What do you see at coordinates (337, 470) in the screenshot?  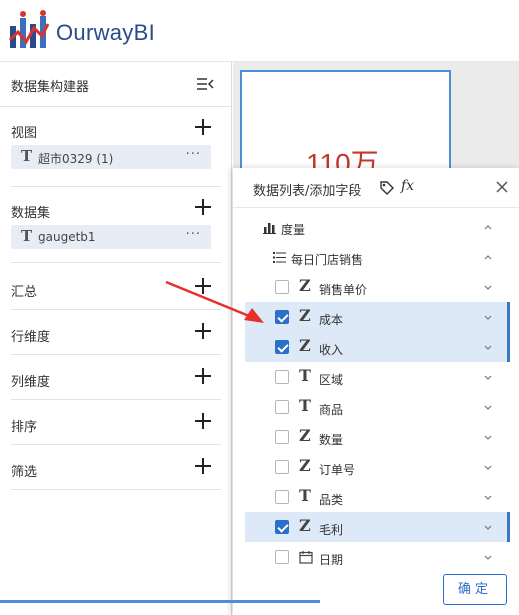 I see `field-label: 订单号` at bounding box center [337, 470].